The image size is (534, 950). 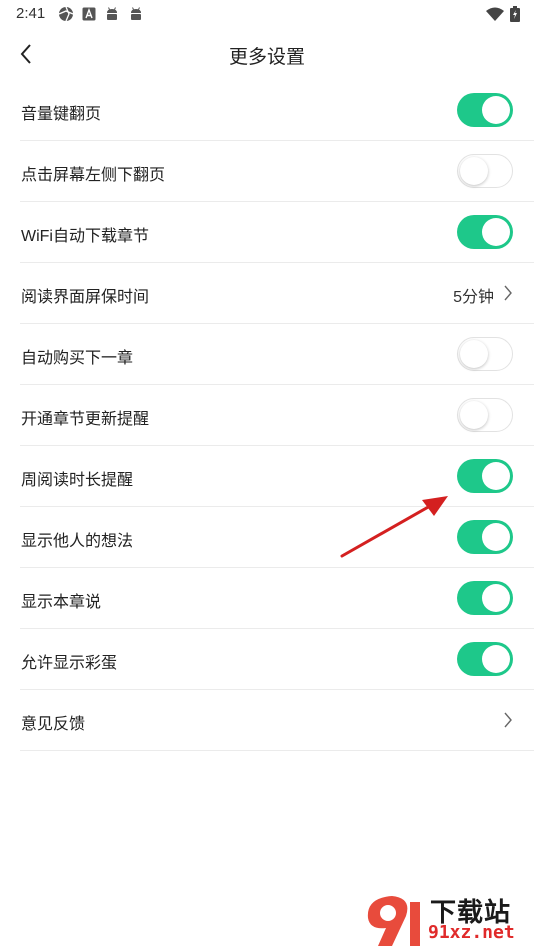 I want to click on setting-label: 开通章节更新提醒, so click(x=85, y=419).